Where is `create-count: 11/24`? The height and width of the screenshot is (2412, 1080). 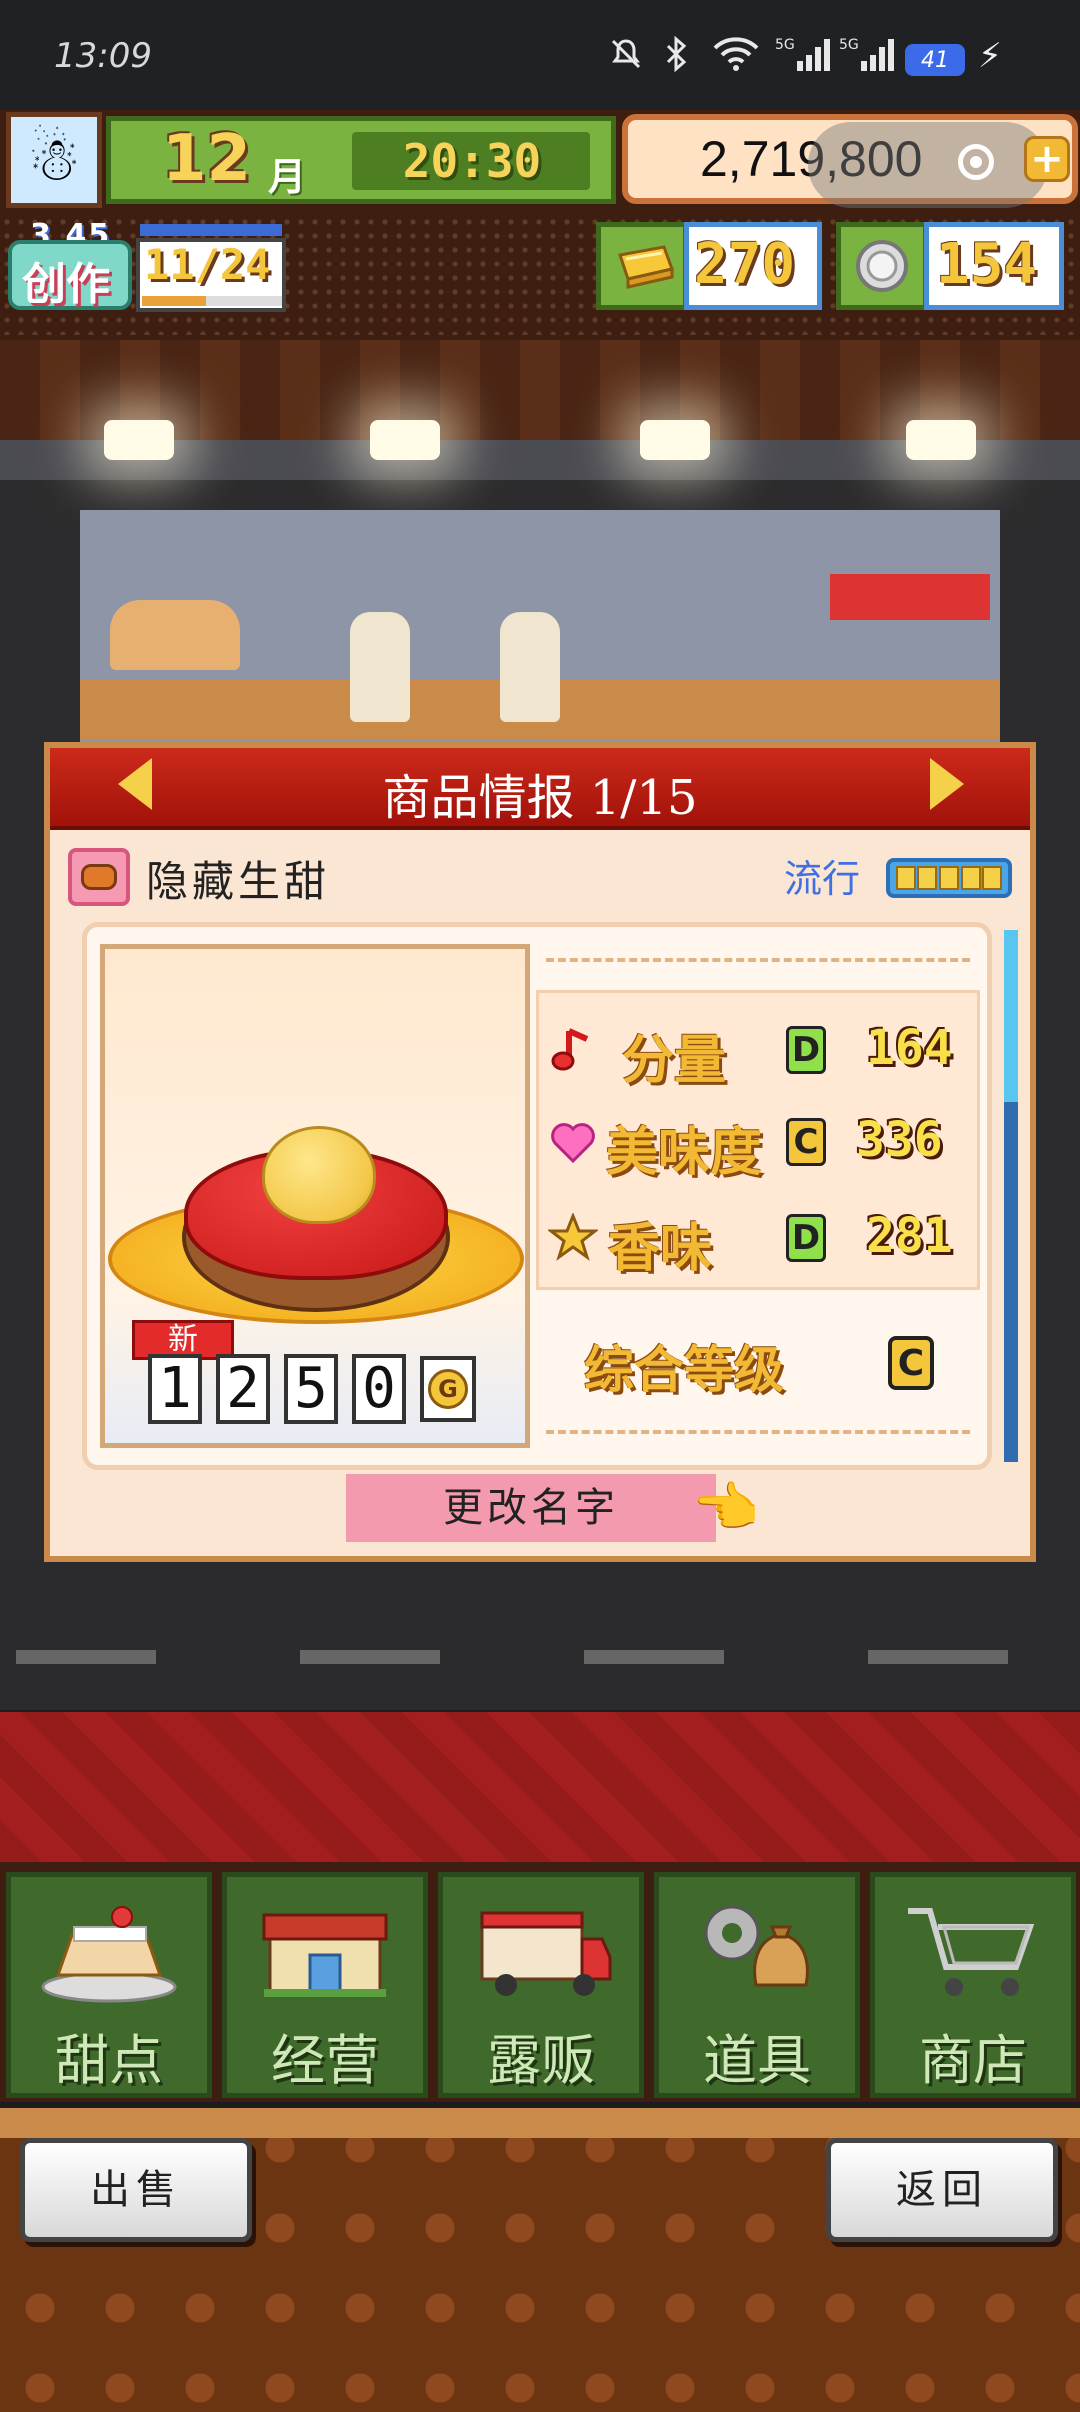 create-count: 11/24 is located at coordinates (207, 264).